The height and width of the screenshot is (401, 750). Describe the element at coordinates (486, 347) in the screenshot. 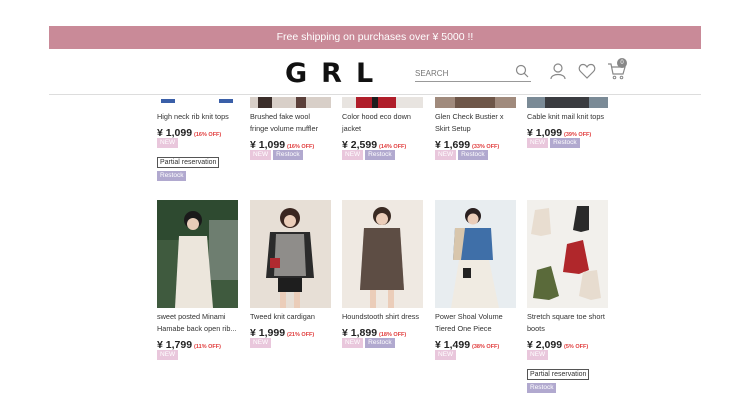

I see `discount-label: (38% OFF)` at that location.